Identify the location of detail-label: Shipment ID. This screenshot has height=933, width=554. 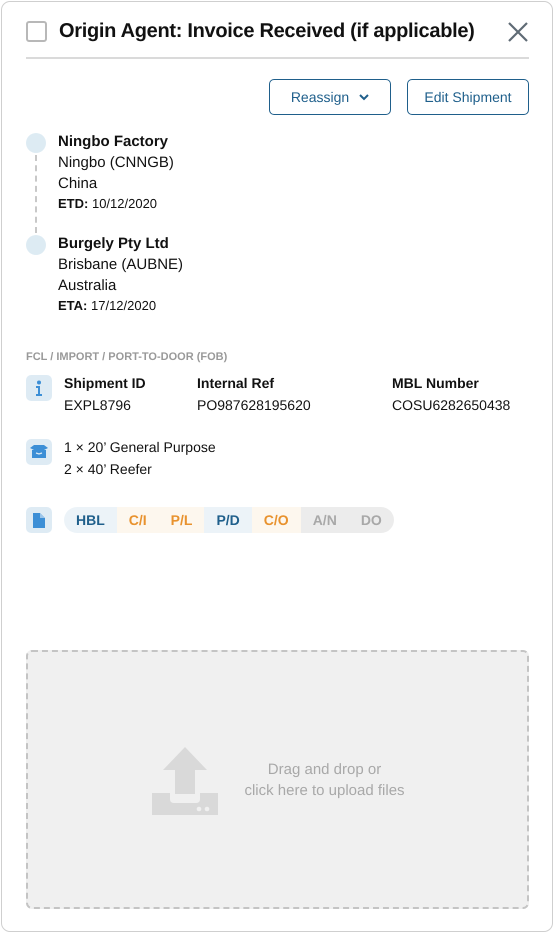
(105, 383).